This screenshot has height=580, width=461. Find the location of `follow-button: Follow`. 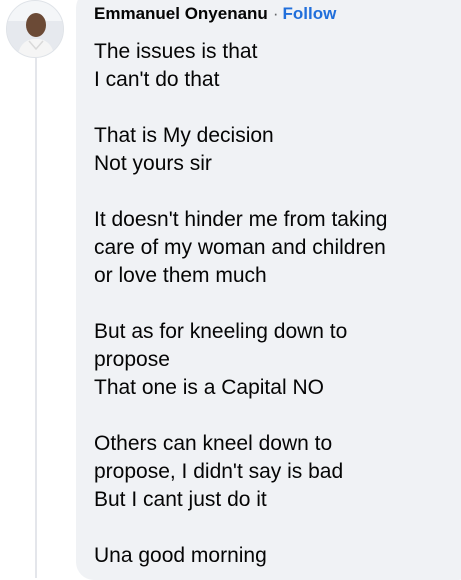

follow-button: Follow is located at coordinates (310, 14).